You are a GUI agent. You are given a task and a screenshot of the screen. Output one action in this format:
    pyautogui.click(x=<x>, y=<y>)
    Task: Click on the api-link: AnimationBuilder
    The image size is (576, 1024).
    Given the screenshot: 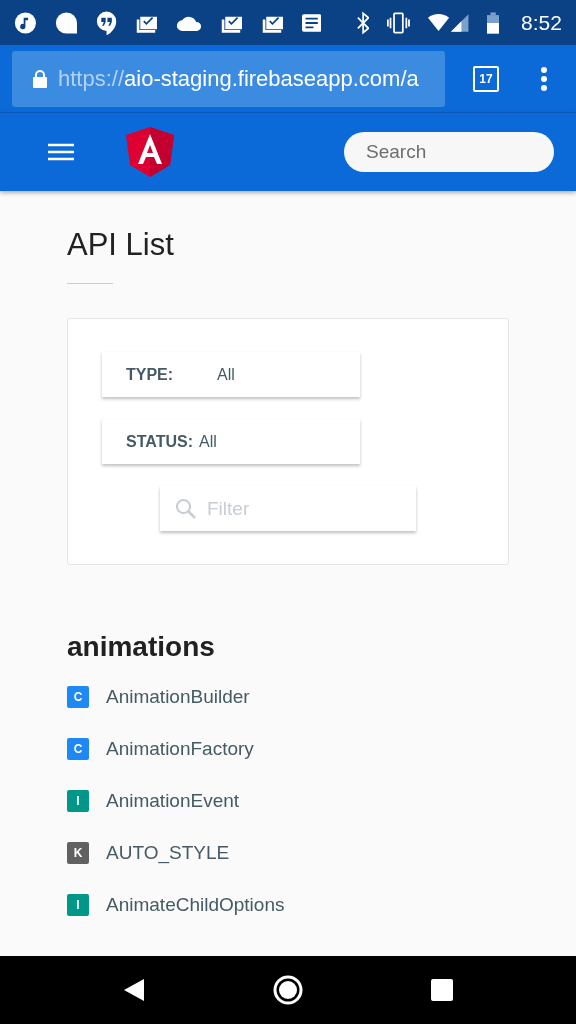 What is the action you would take?
    pyautogui.click(x=178, y=697)
    